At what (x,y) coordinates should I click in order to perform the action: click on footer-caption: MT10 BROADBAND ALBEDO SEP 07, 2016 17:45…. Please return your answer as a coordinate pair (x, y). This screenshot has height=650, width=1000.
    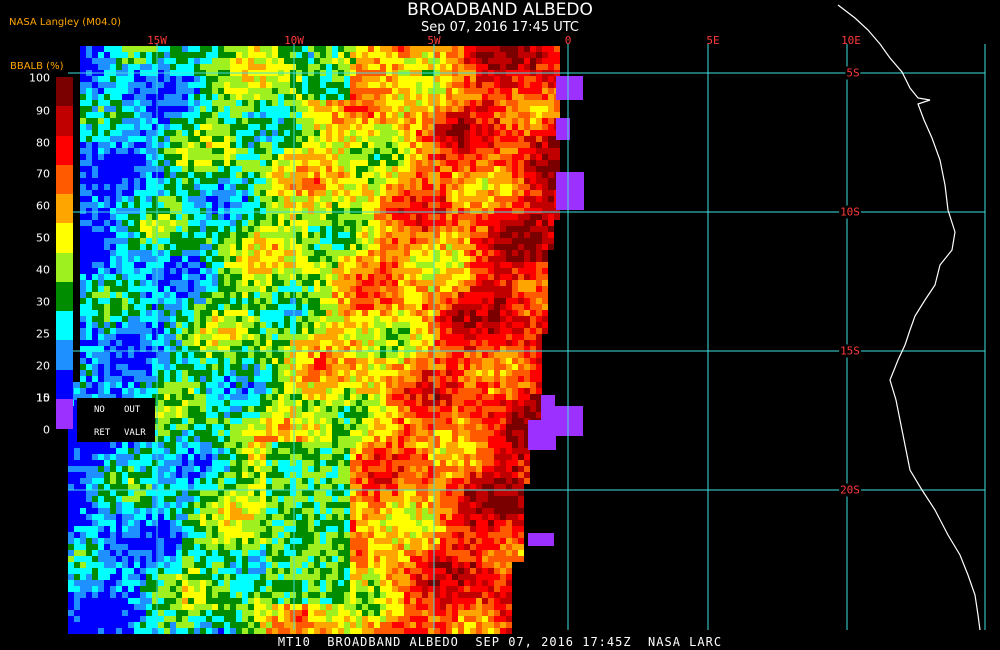
    Looking at the image, I should click on (500, 642).